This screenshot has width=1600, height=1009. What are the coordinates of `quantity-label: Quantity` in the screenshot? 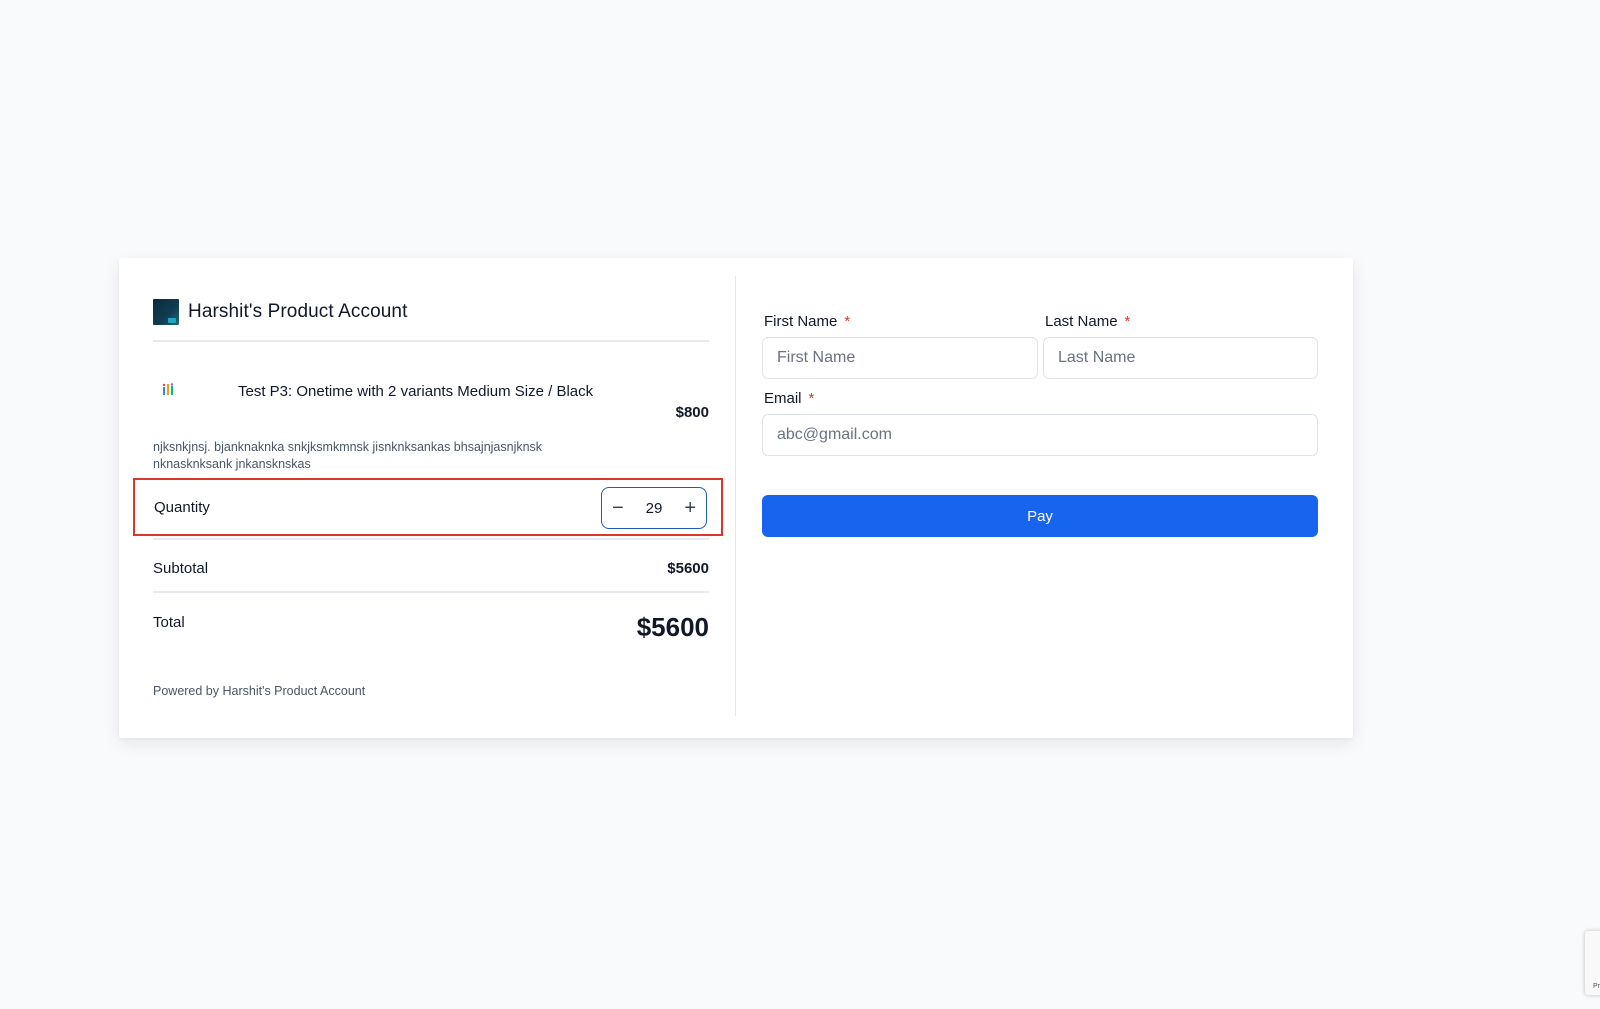 It's located at (182, 507).